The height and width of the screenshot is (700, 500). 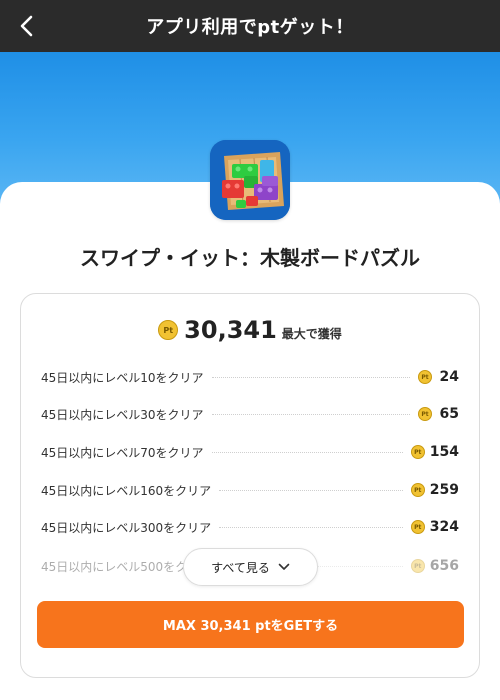 What do you see at coordinates (28, 26) in the screenshot?
I see `chevron-left-icon` at bounding box center [28, 26].